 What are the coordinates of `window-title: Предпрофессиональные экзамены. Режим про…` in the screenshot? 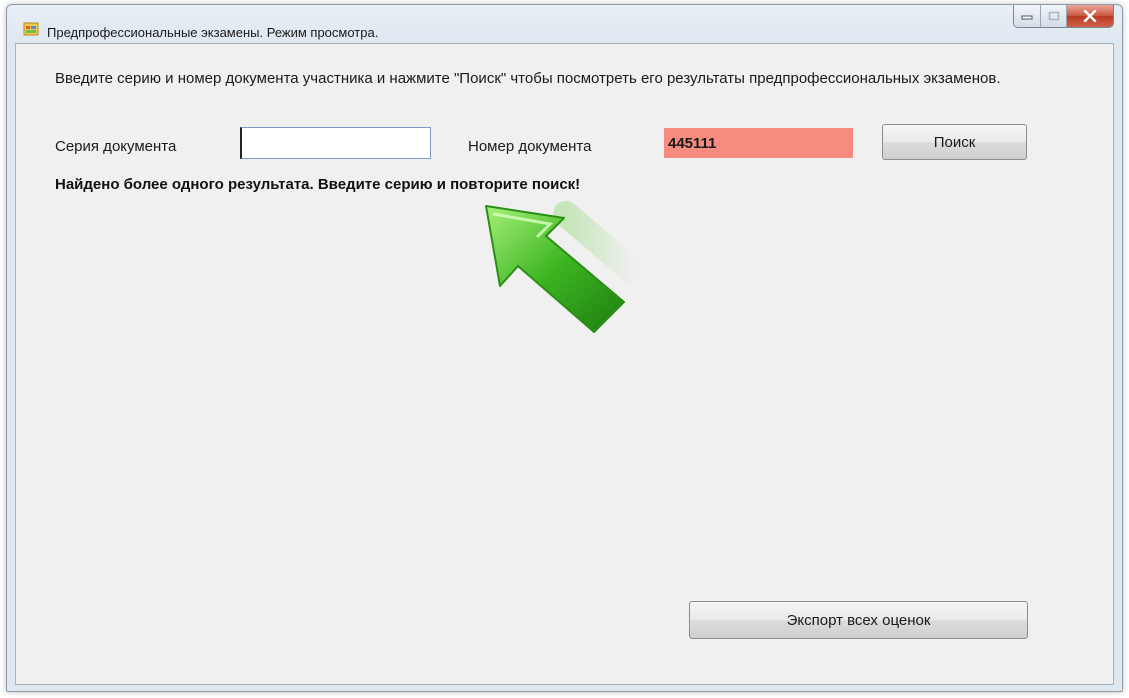 It's located at (213, 32).